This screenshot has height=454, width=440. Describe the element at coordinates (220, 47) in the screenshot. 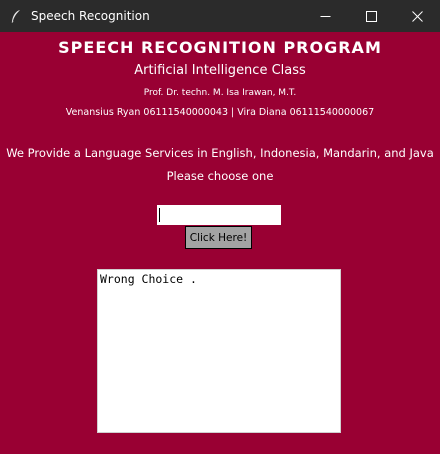

I see `program-title: SPEECH RECOGNITION PROGRAM` at that location.